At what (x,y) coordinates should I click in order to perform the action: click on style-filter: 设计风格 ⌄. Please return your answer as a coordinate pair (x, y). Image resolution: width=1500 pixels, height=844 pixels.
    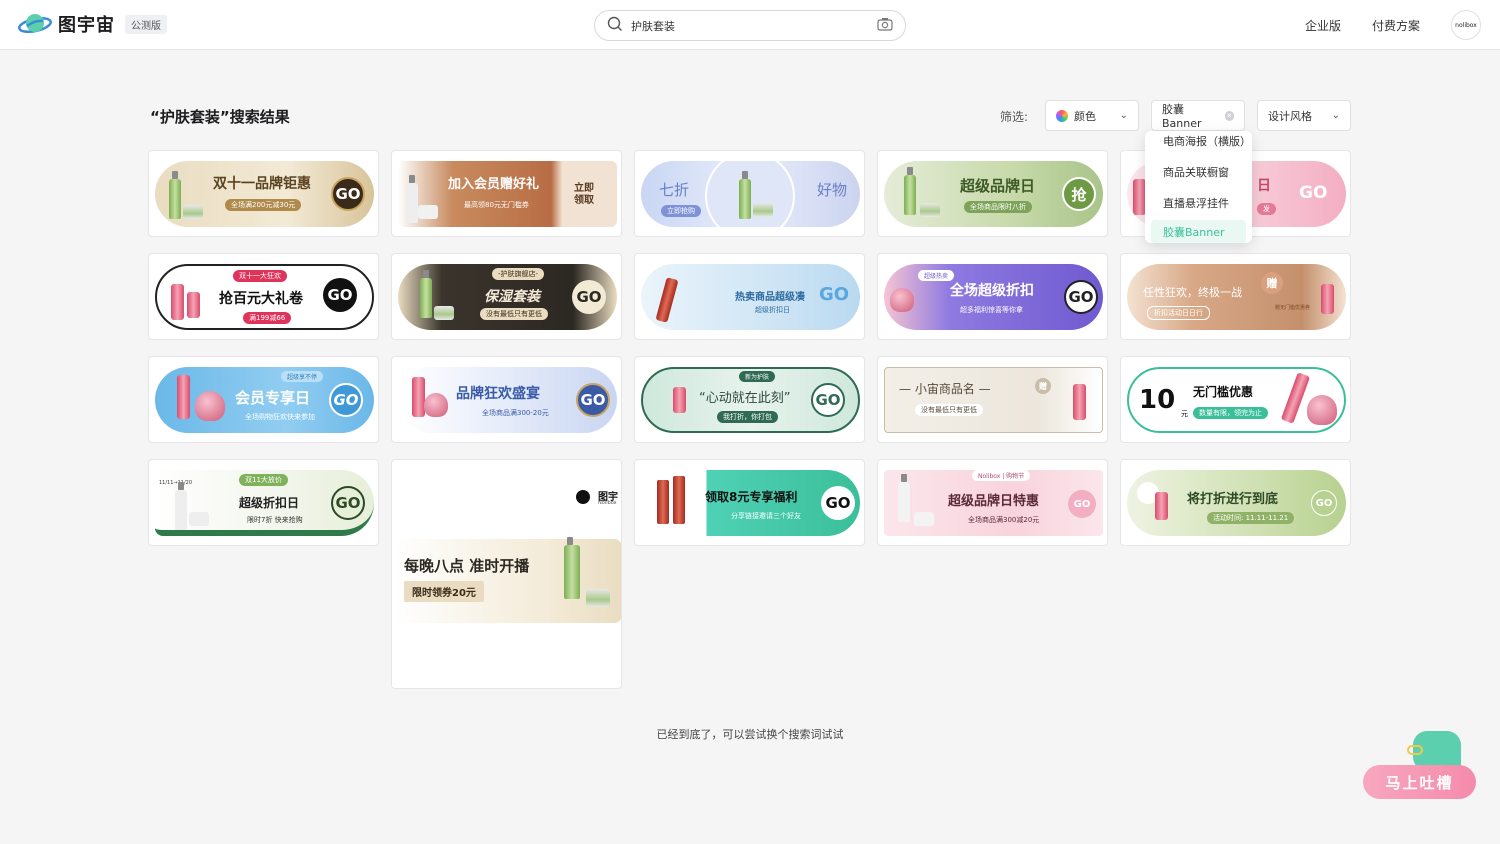
    Looking at the image, I should click on (1304, 115).